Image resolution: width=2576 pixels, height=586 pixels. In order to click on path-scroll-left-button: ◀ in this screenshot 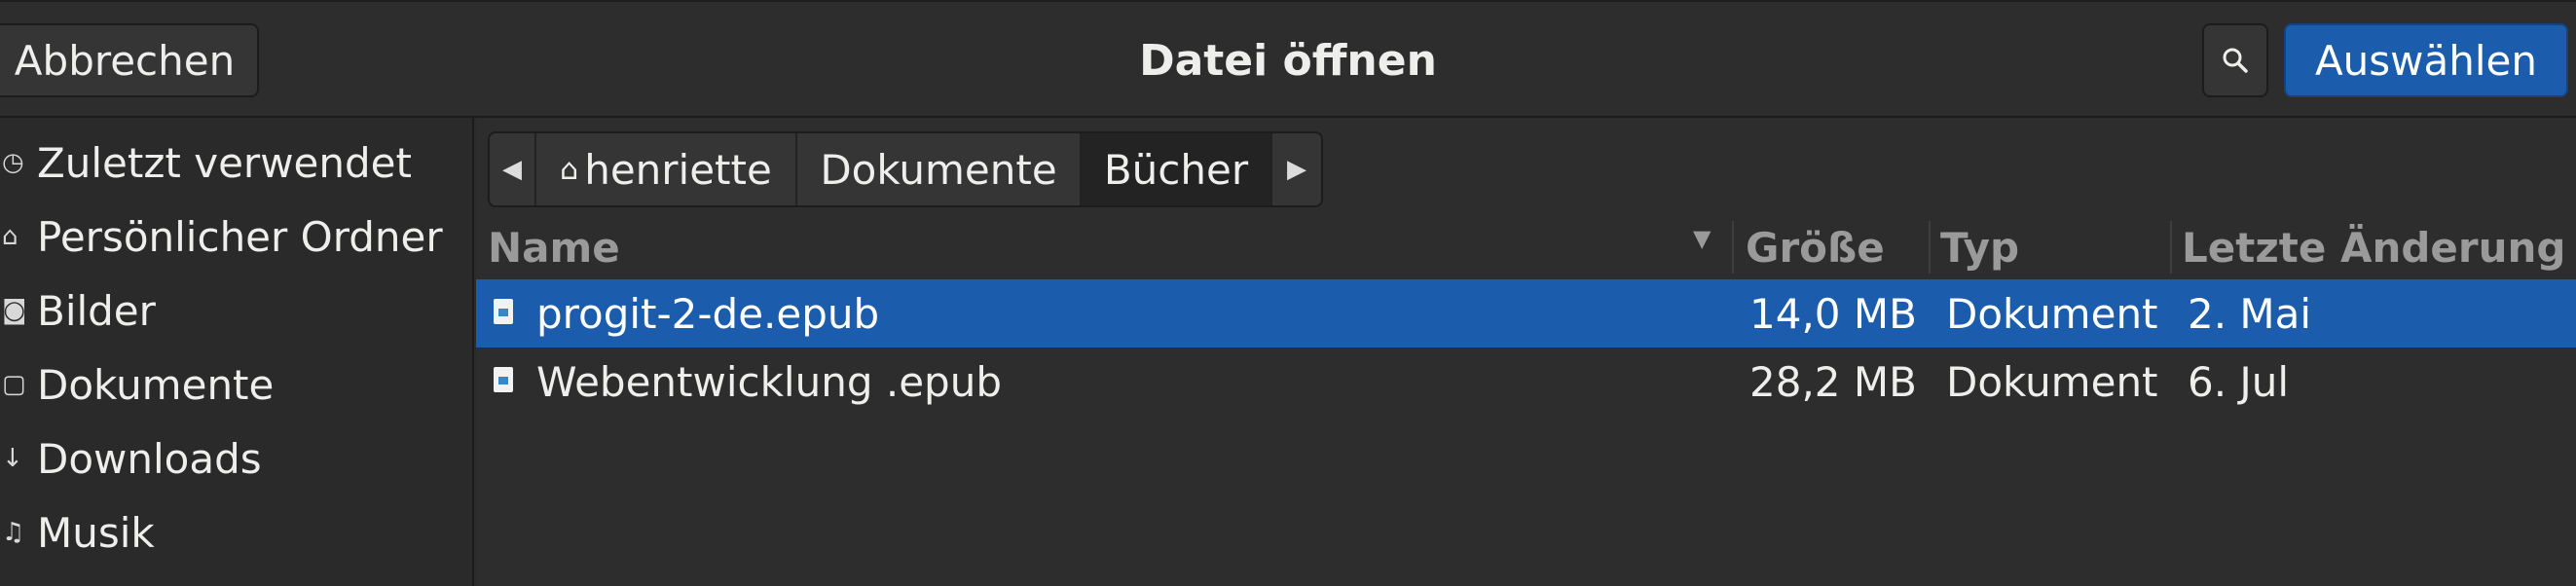, I will do `click(513, 169)`.